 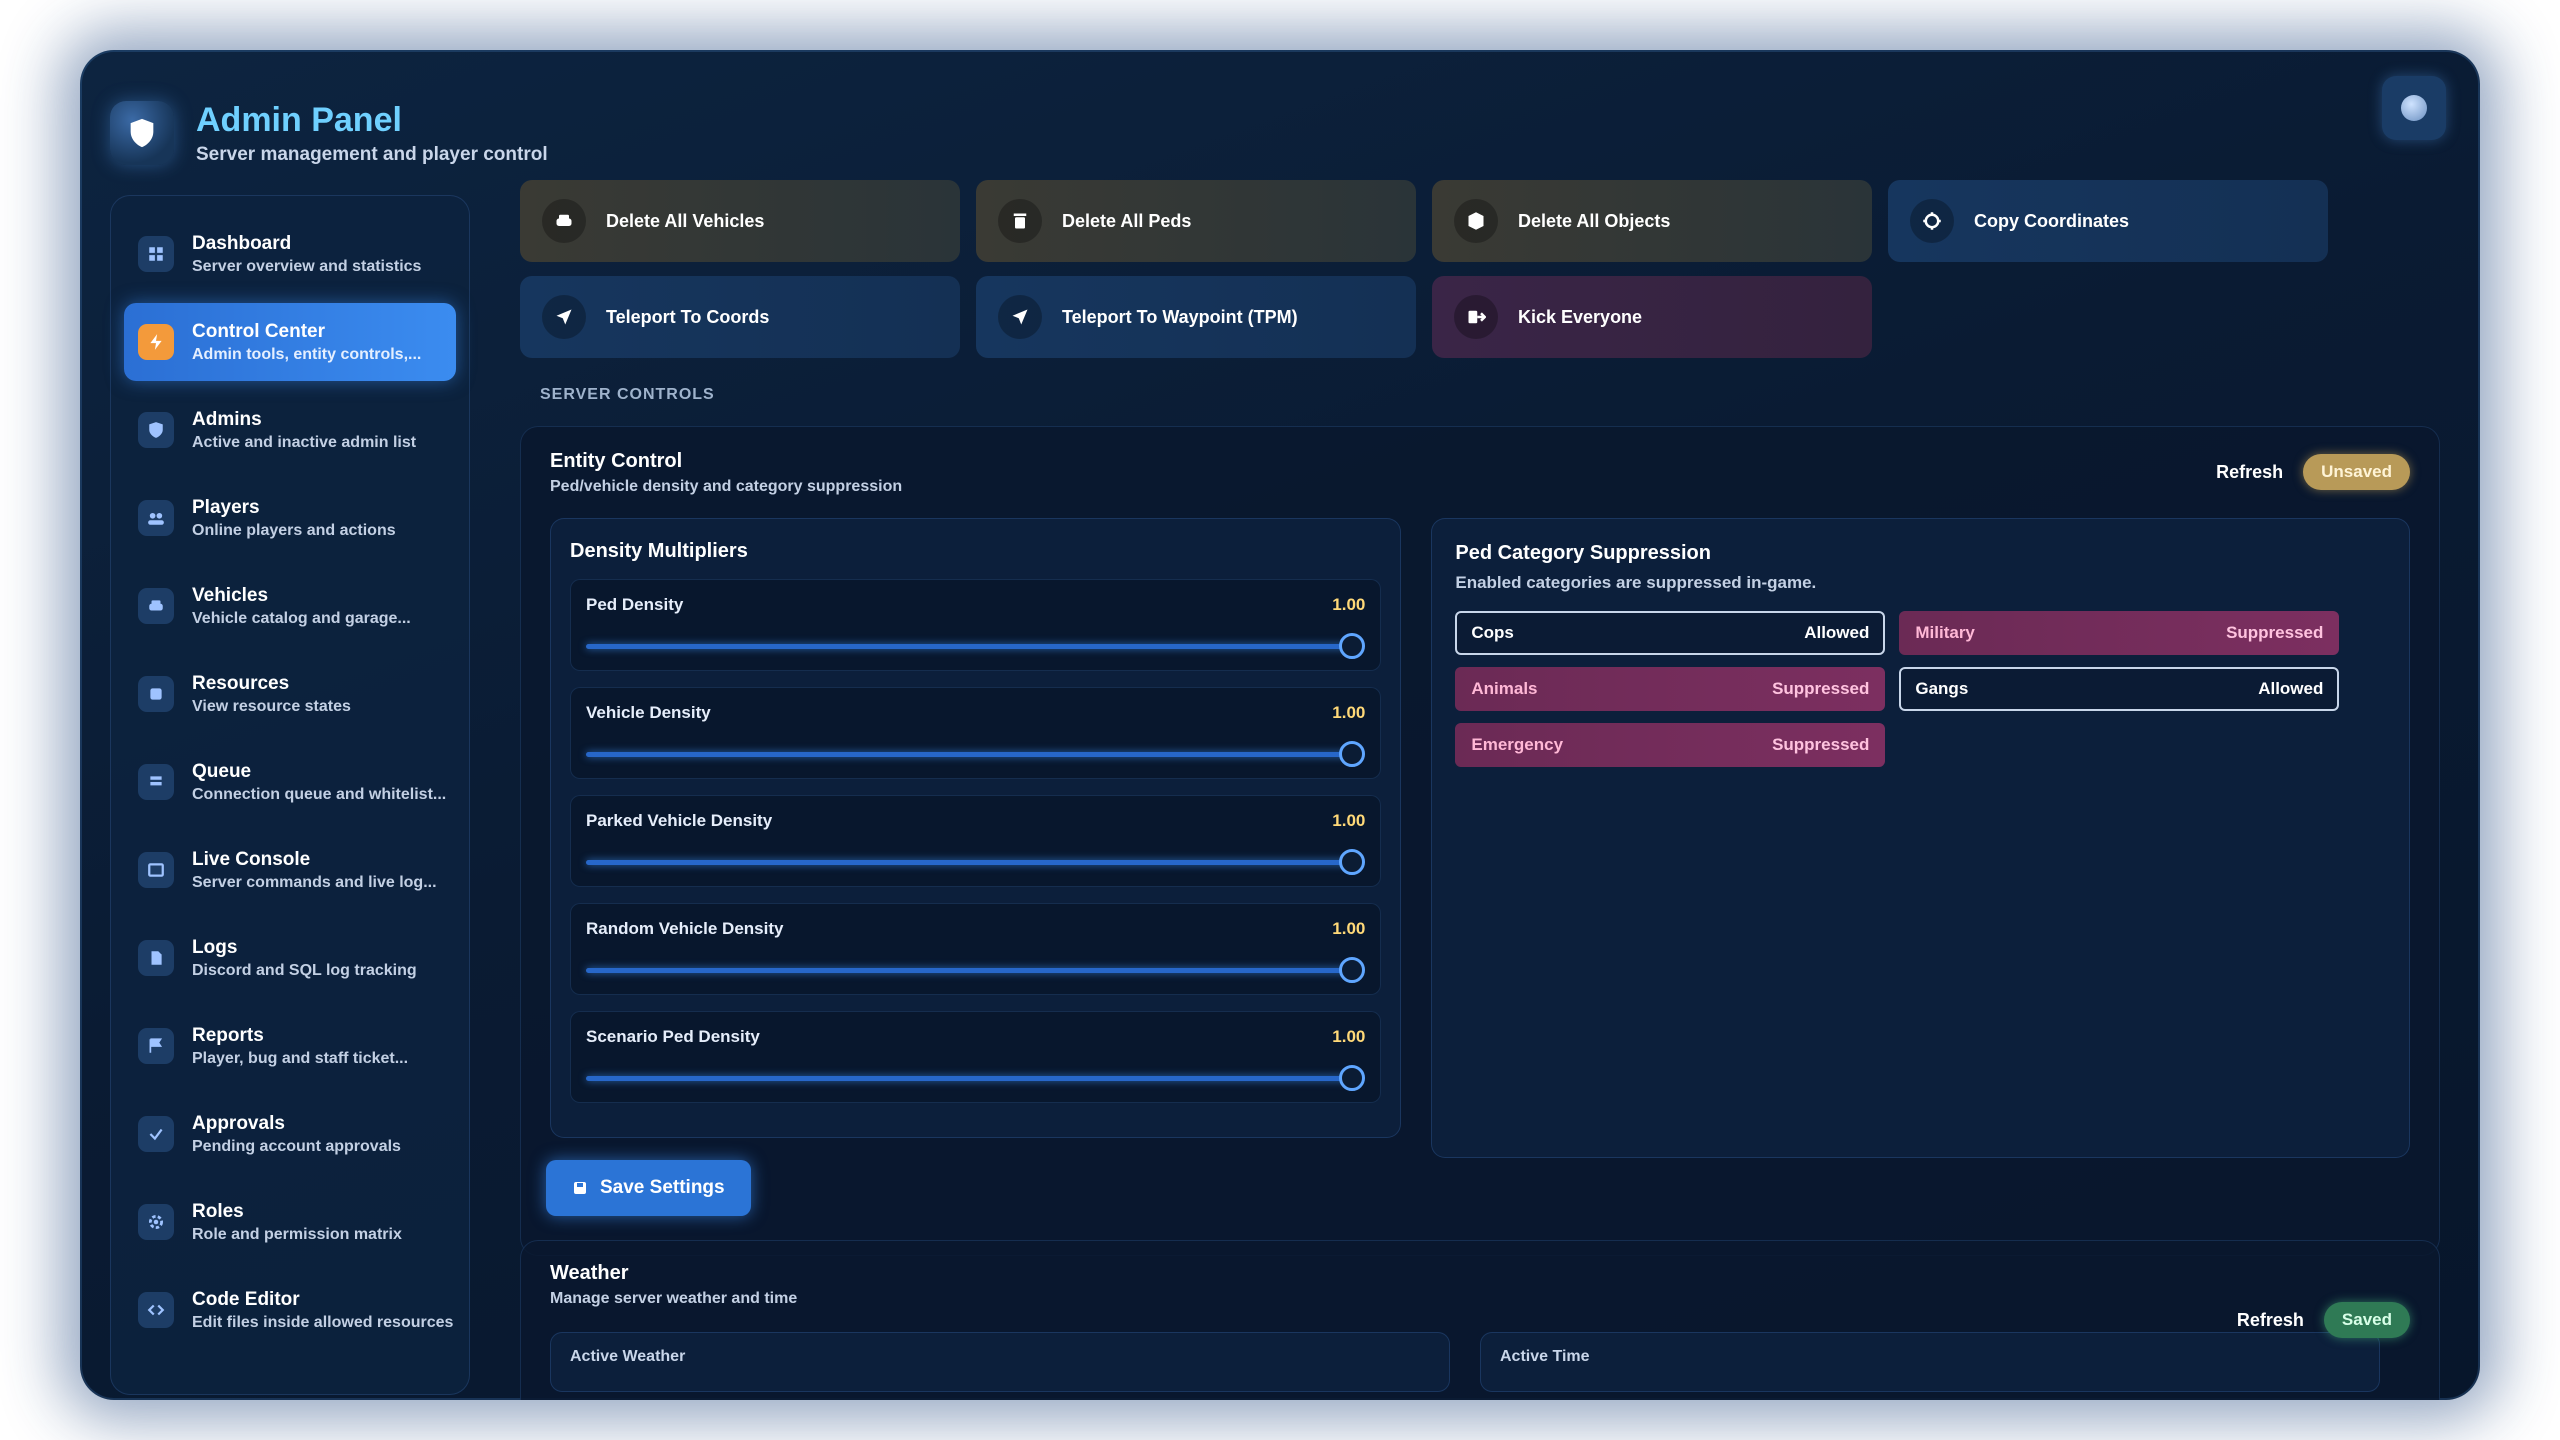 I want to click on panel-title: Entity Control, so click(x=616, y=461).